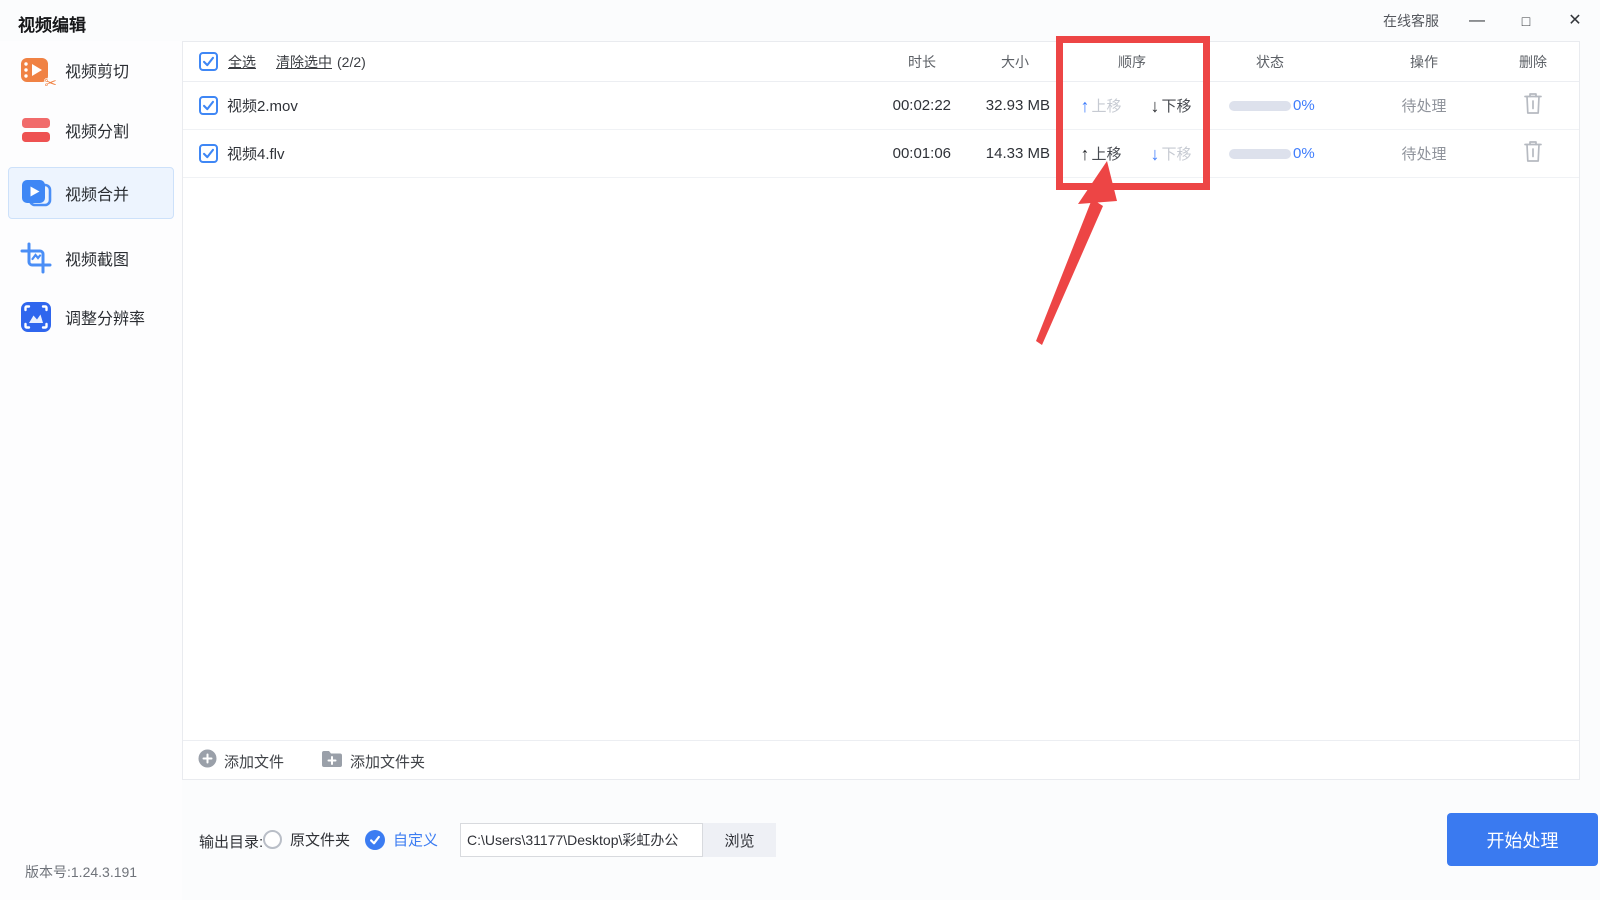 The image size is (1600, 900). Describe the element at coordinates (97, 195) in the screenshot. I see `sidebar-item-label: 视频合并` at that location.